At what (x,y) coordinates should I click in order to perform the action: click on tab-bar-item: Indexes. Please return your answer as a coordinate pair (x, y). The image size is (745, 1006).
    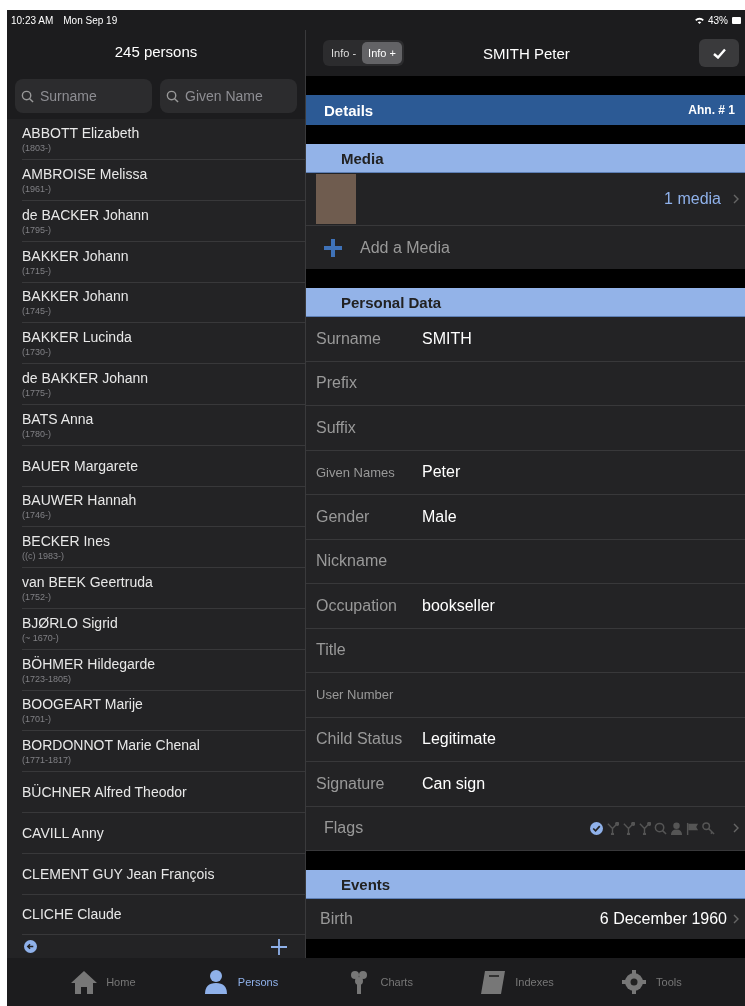
    Looking at the image, I should click on (516, 982).